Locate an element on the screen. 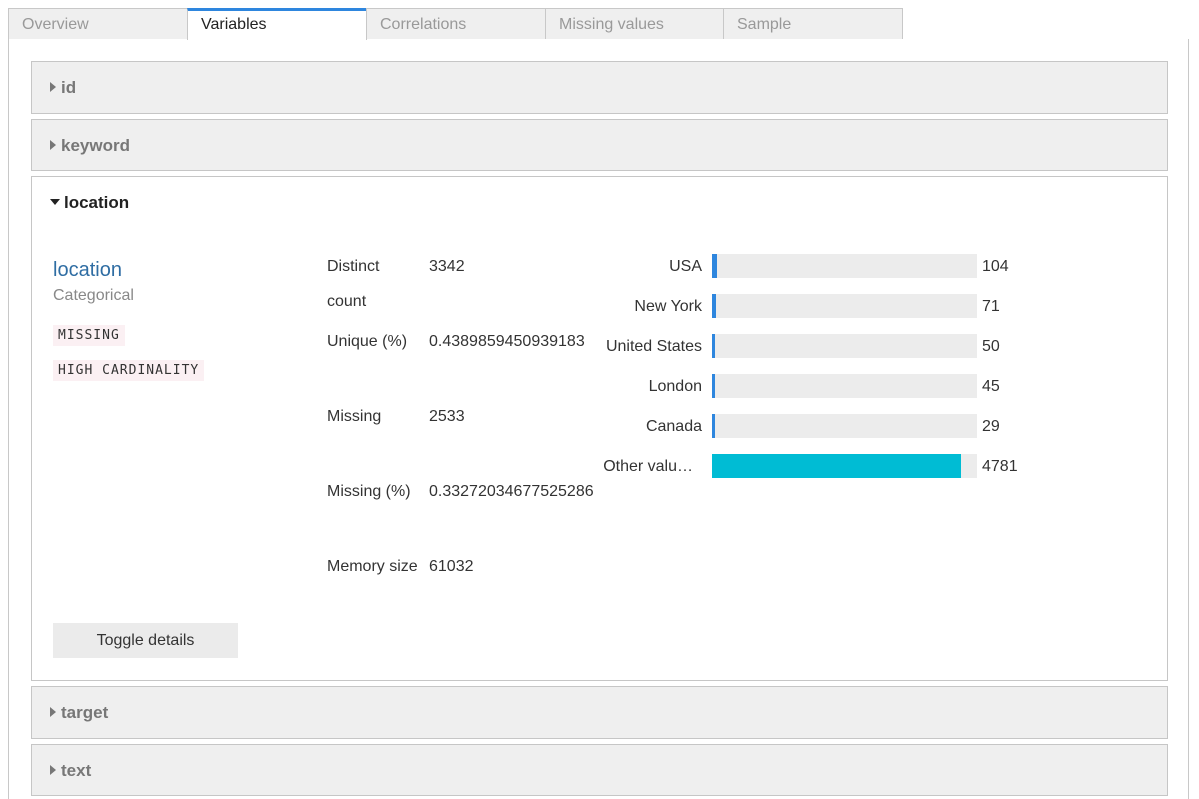 This screenshot has width=1199, height=799. bar-label: United States is located at coordinates (653, 346).